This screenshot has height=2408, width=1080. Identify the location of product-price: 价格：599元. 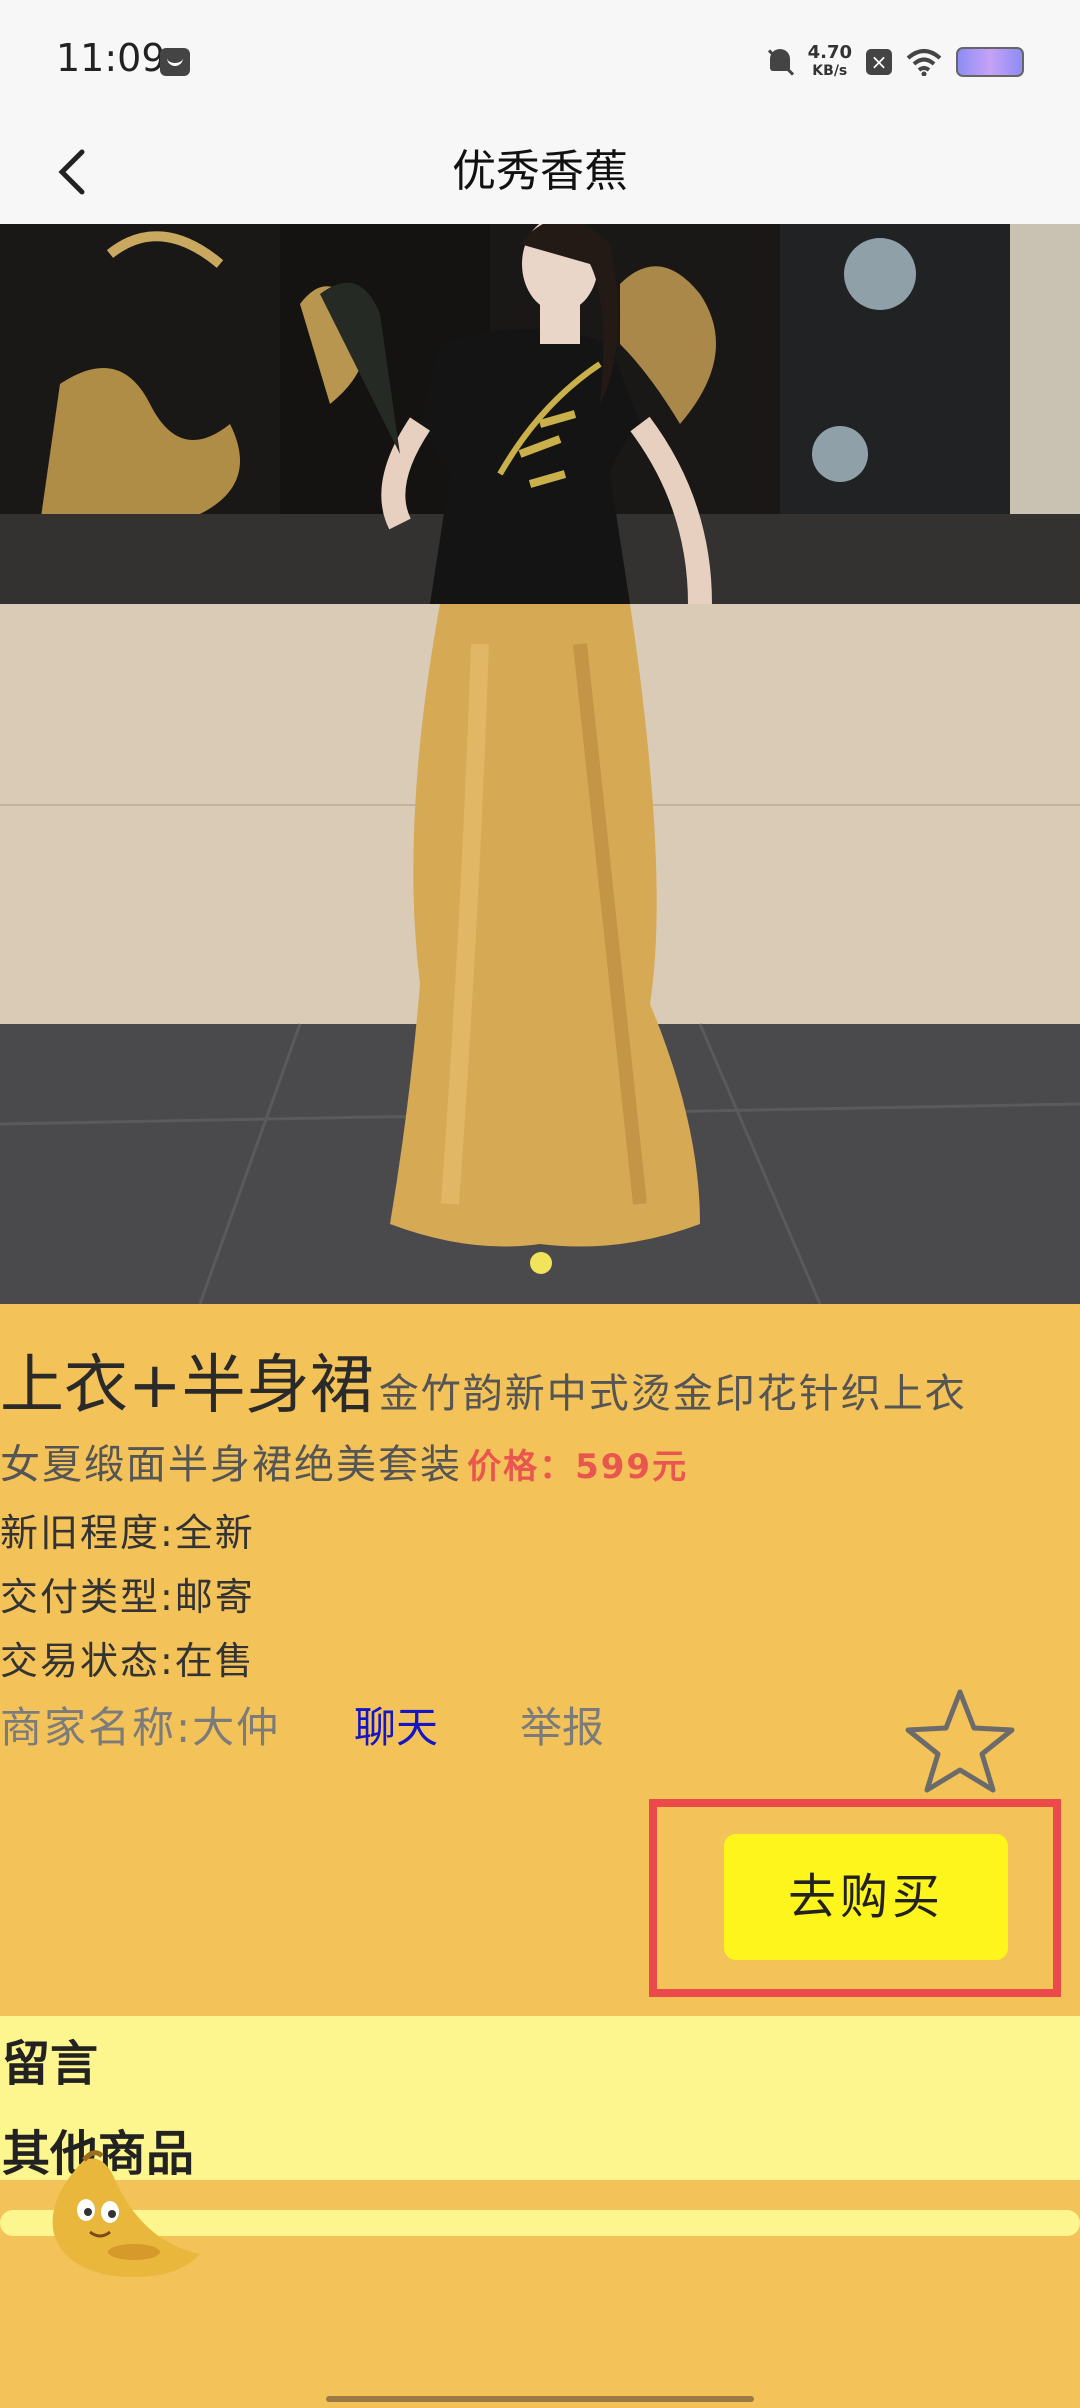
(578, 1467).